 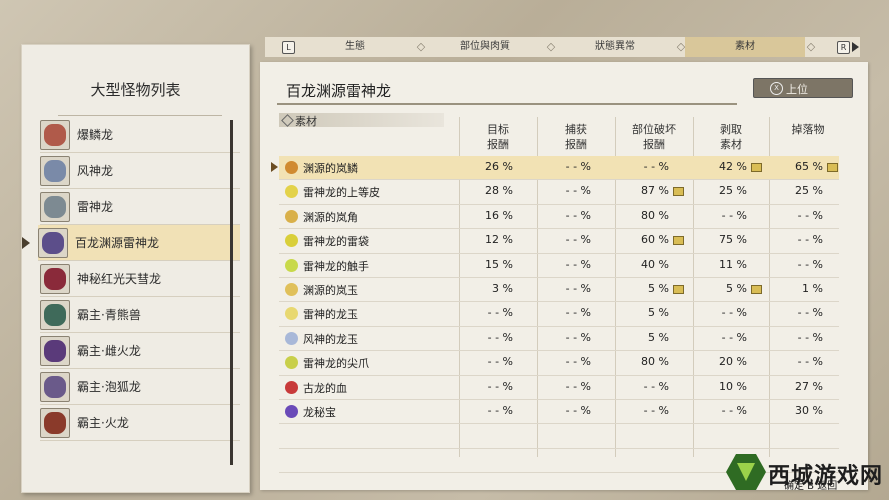 I want to click on material-row: 渊源的岚玉 3 % - - % 5 % 5 % 1 %, so click(x=559, y=290).